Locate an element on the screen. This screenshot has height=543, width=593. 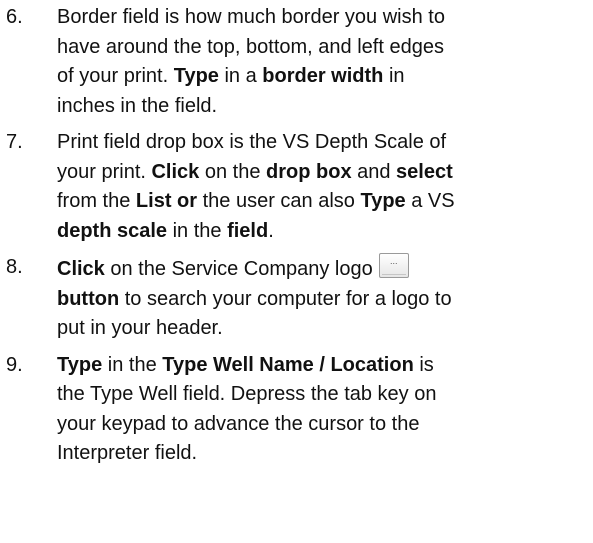
bold-term: border width is located at coordinates (323, 76).